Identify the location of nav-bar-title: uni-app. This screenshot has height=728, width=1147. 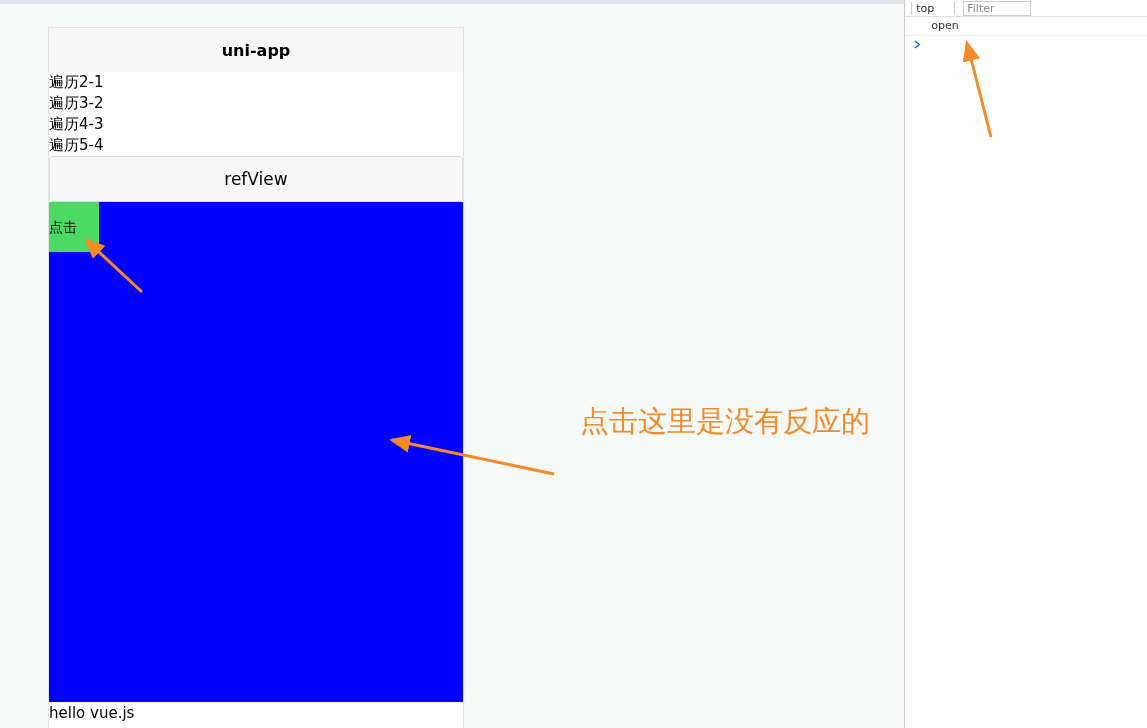
(256, 50).